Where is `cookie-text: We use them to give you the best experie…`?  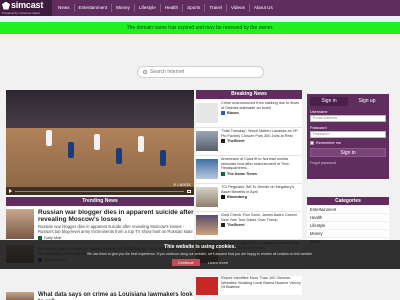 cookie-text: We use them to give you the best experie… is located at coordinates (200, 254).